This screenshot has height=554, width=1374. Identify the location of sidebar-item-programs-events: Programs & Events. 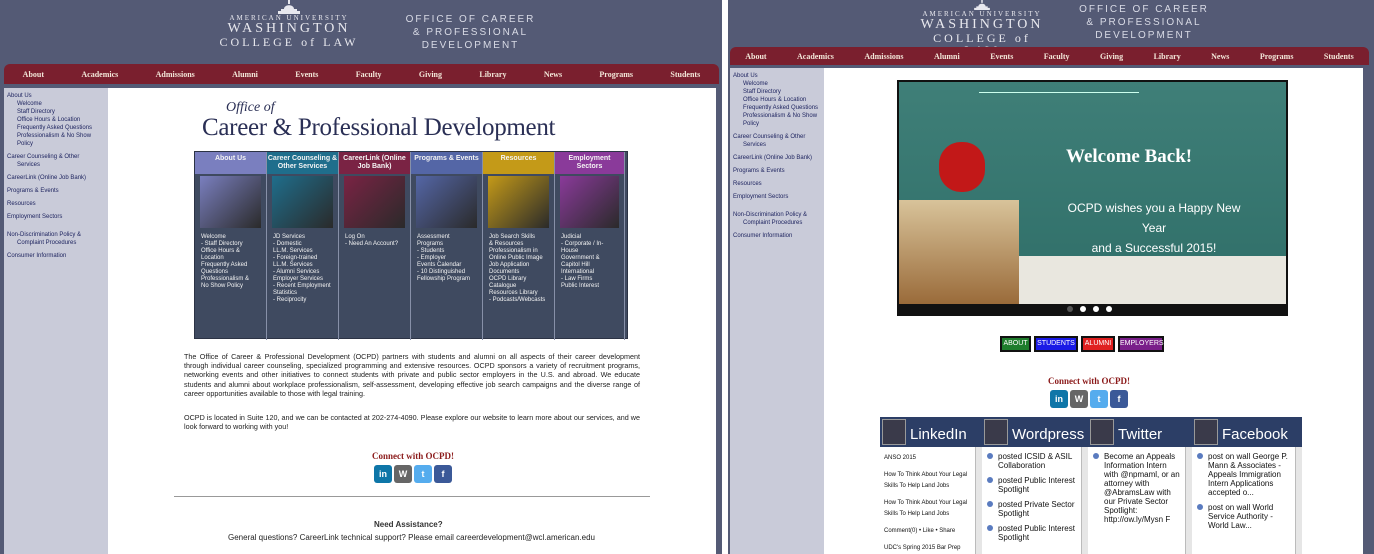
(56, 191).